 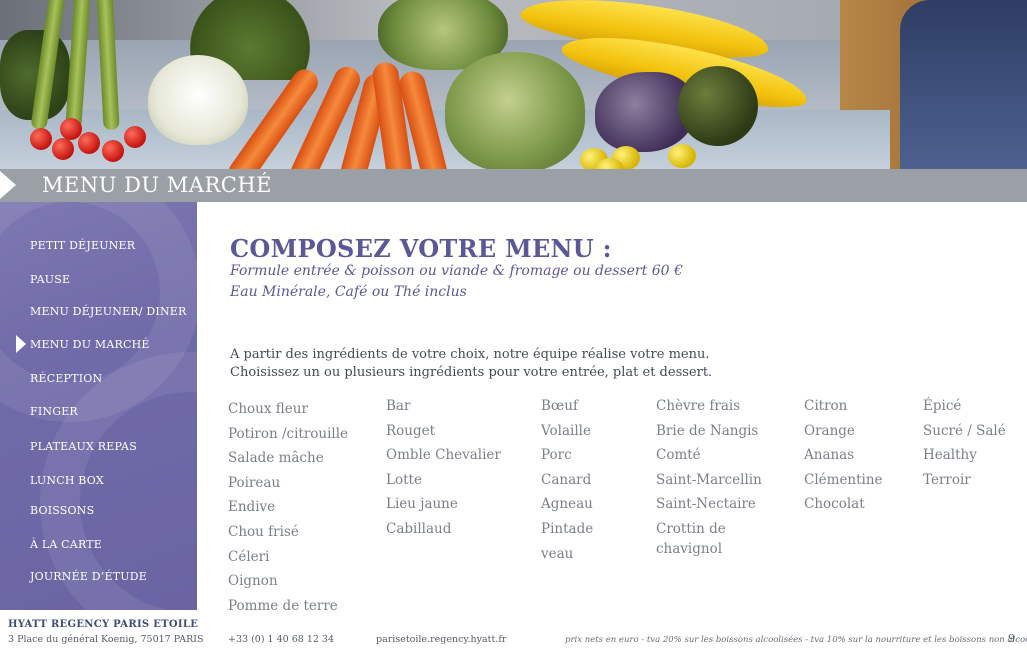 What do you see at coordinates (829, 430) in the screenshot?
I see `ingredient-item: Orange` at bounding box center [829, 430].